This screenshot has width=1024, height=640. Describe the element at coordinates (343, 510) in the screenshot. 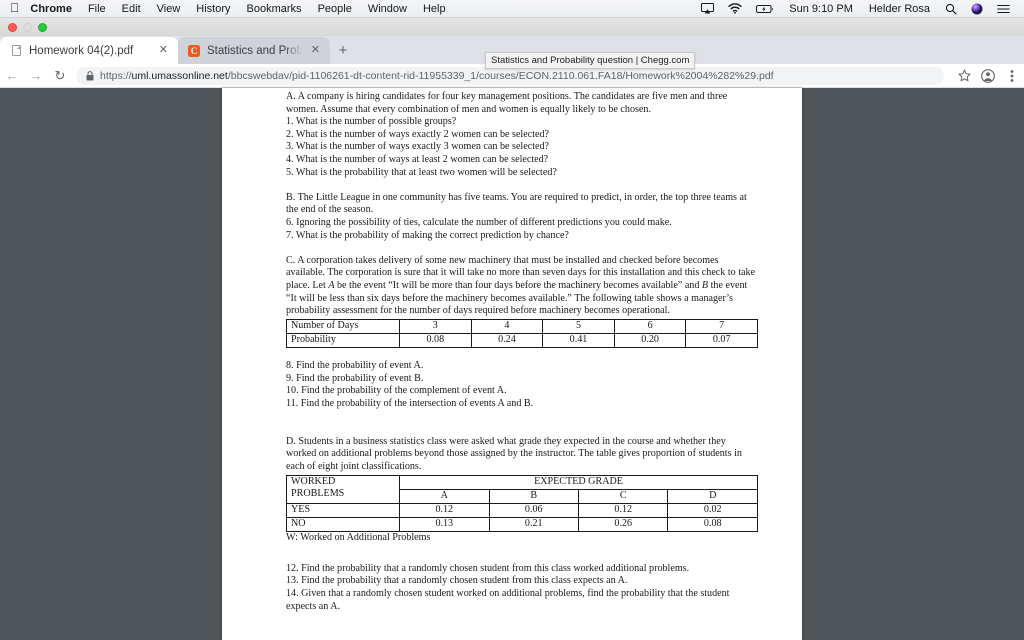

I see `row-label-yes: YES` at that location.